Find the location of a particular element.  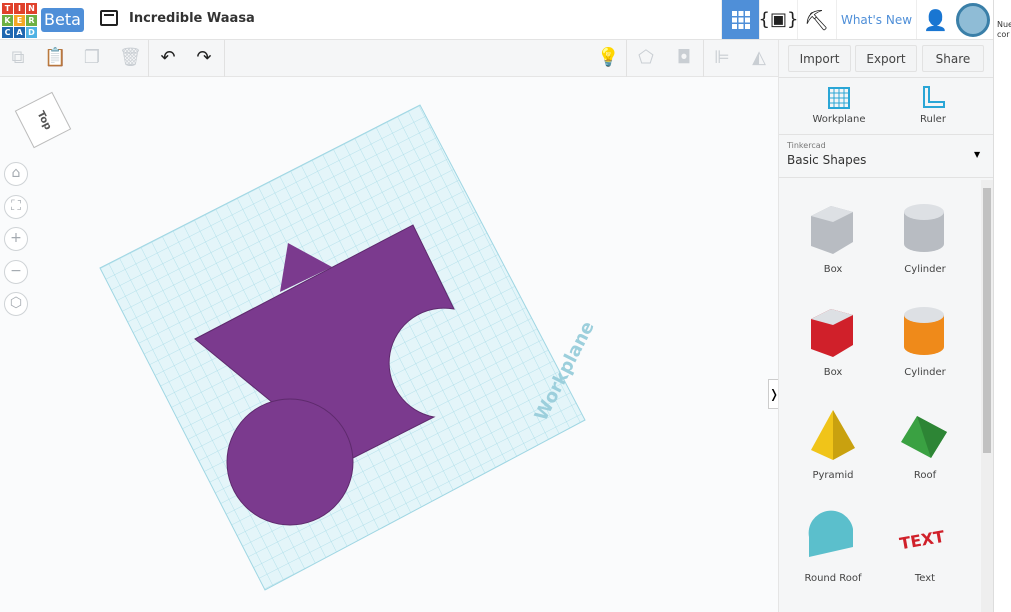

codeblocks-button: {▣} is located at coordinates (778, 19).